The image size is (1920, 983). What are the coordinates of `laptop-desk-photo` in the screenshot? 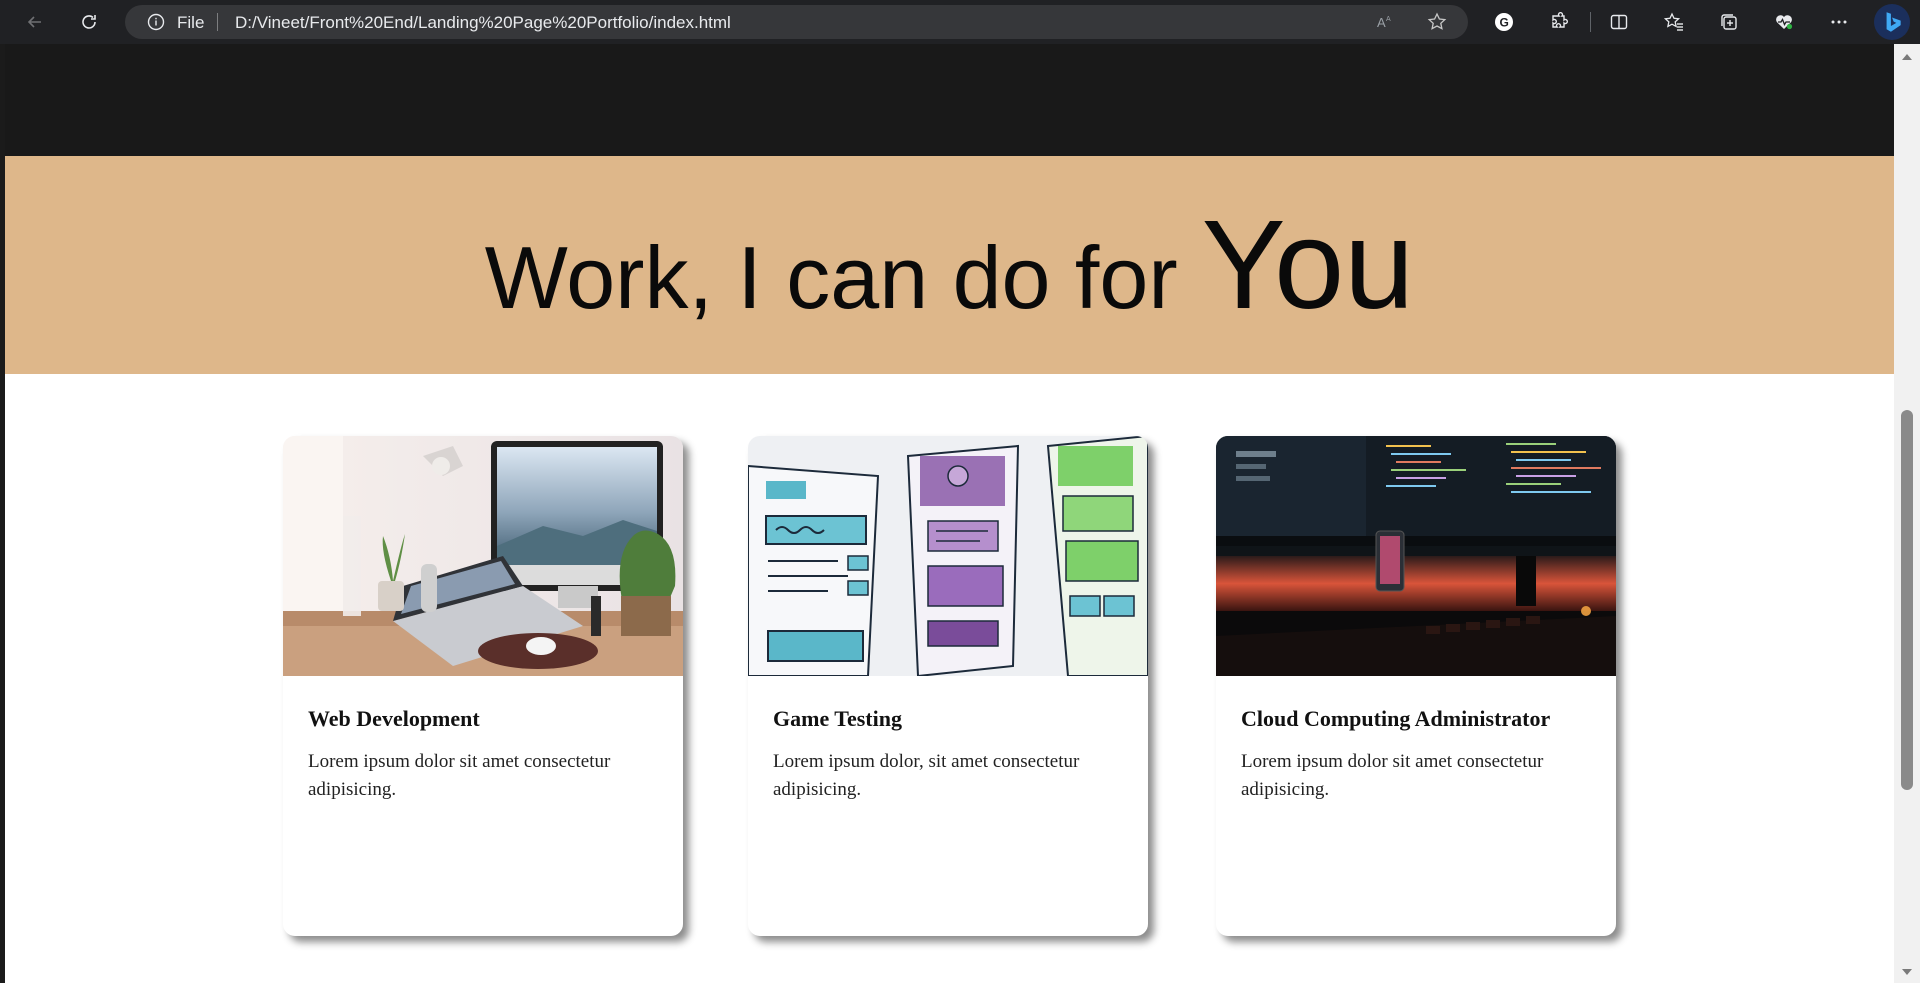 It's located at (483, 556).